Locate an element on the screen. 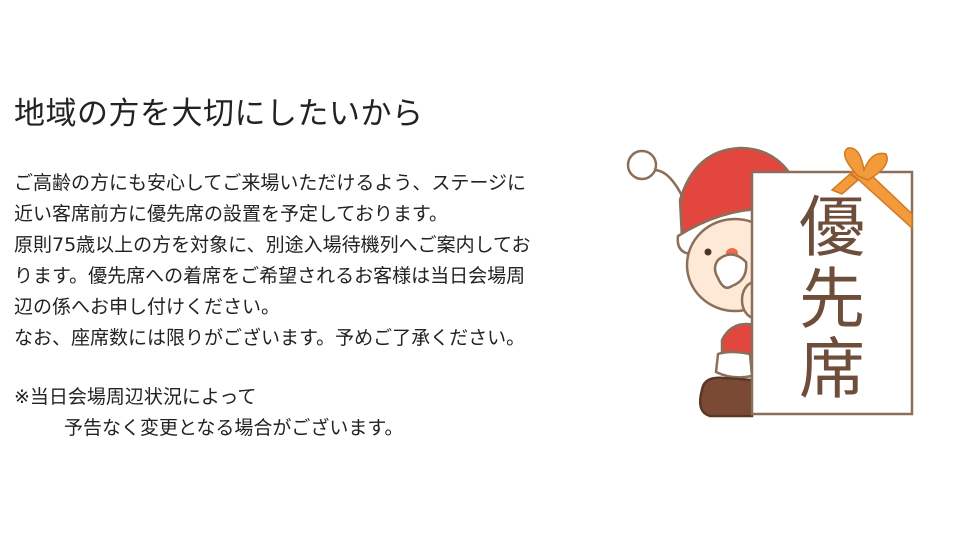 The width and height of the screenshot is (960, 540). santa-eye is located at coordinates (708, 252).